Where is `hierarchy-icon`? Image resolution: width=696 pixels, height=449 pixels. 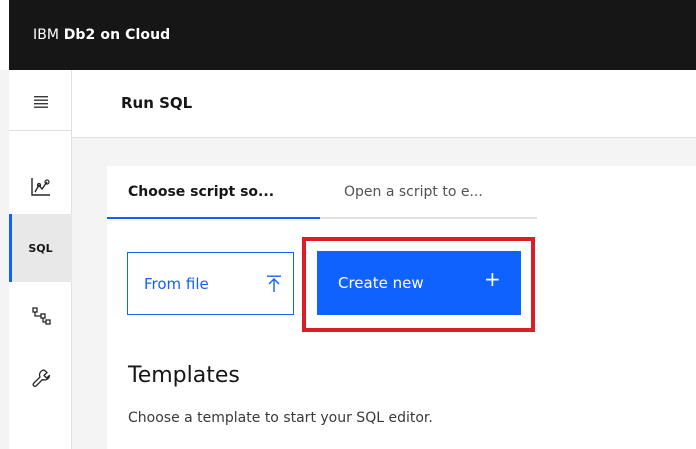
hierarchy-icon is located at coordinates (41, 316).